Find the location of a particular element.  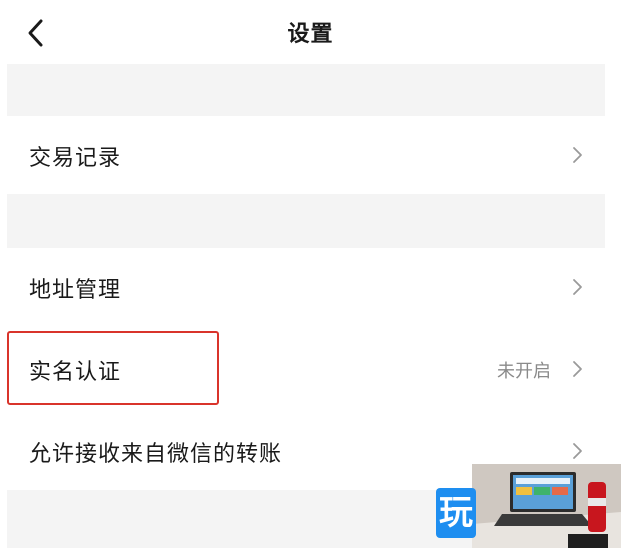

row-label: 地址管理 is located at coordinates (75, 290).